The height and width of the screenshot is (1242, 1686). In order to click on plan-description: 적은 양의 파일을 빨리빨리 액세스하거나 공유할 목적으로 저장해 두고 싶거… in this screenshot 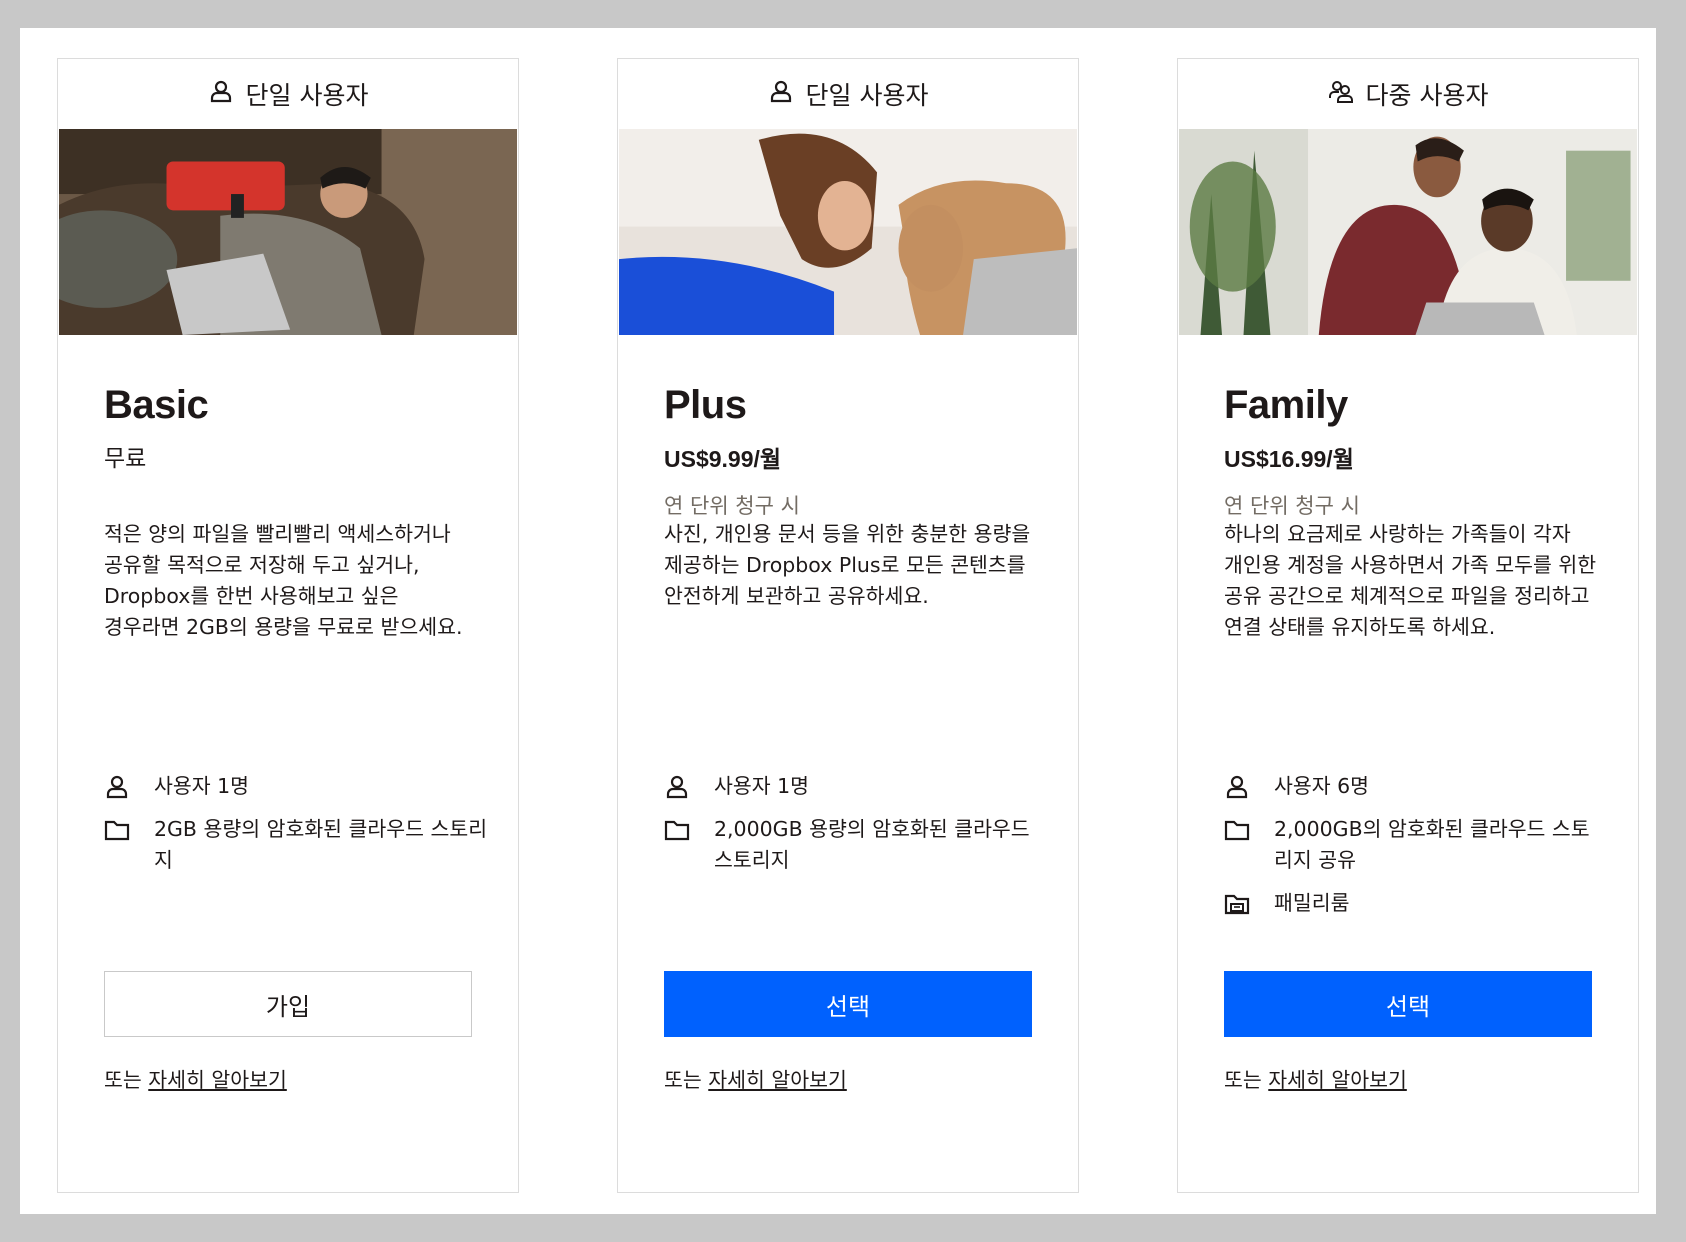, I will do `click(283, 580)`.